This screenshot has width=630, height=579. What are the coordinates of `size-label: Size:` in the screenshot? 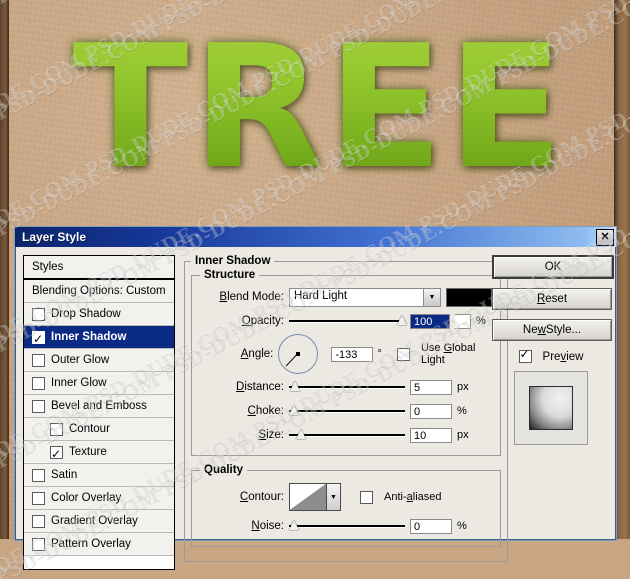 It's located at (271, 435).